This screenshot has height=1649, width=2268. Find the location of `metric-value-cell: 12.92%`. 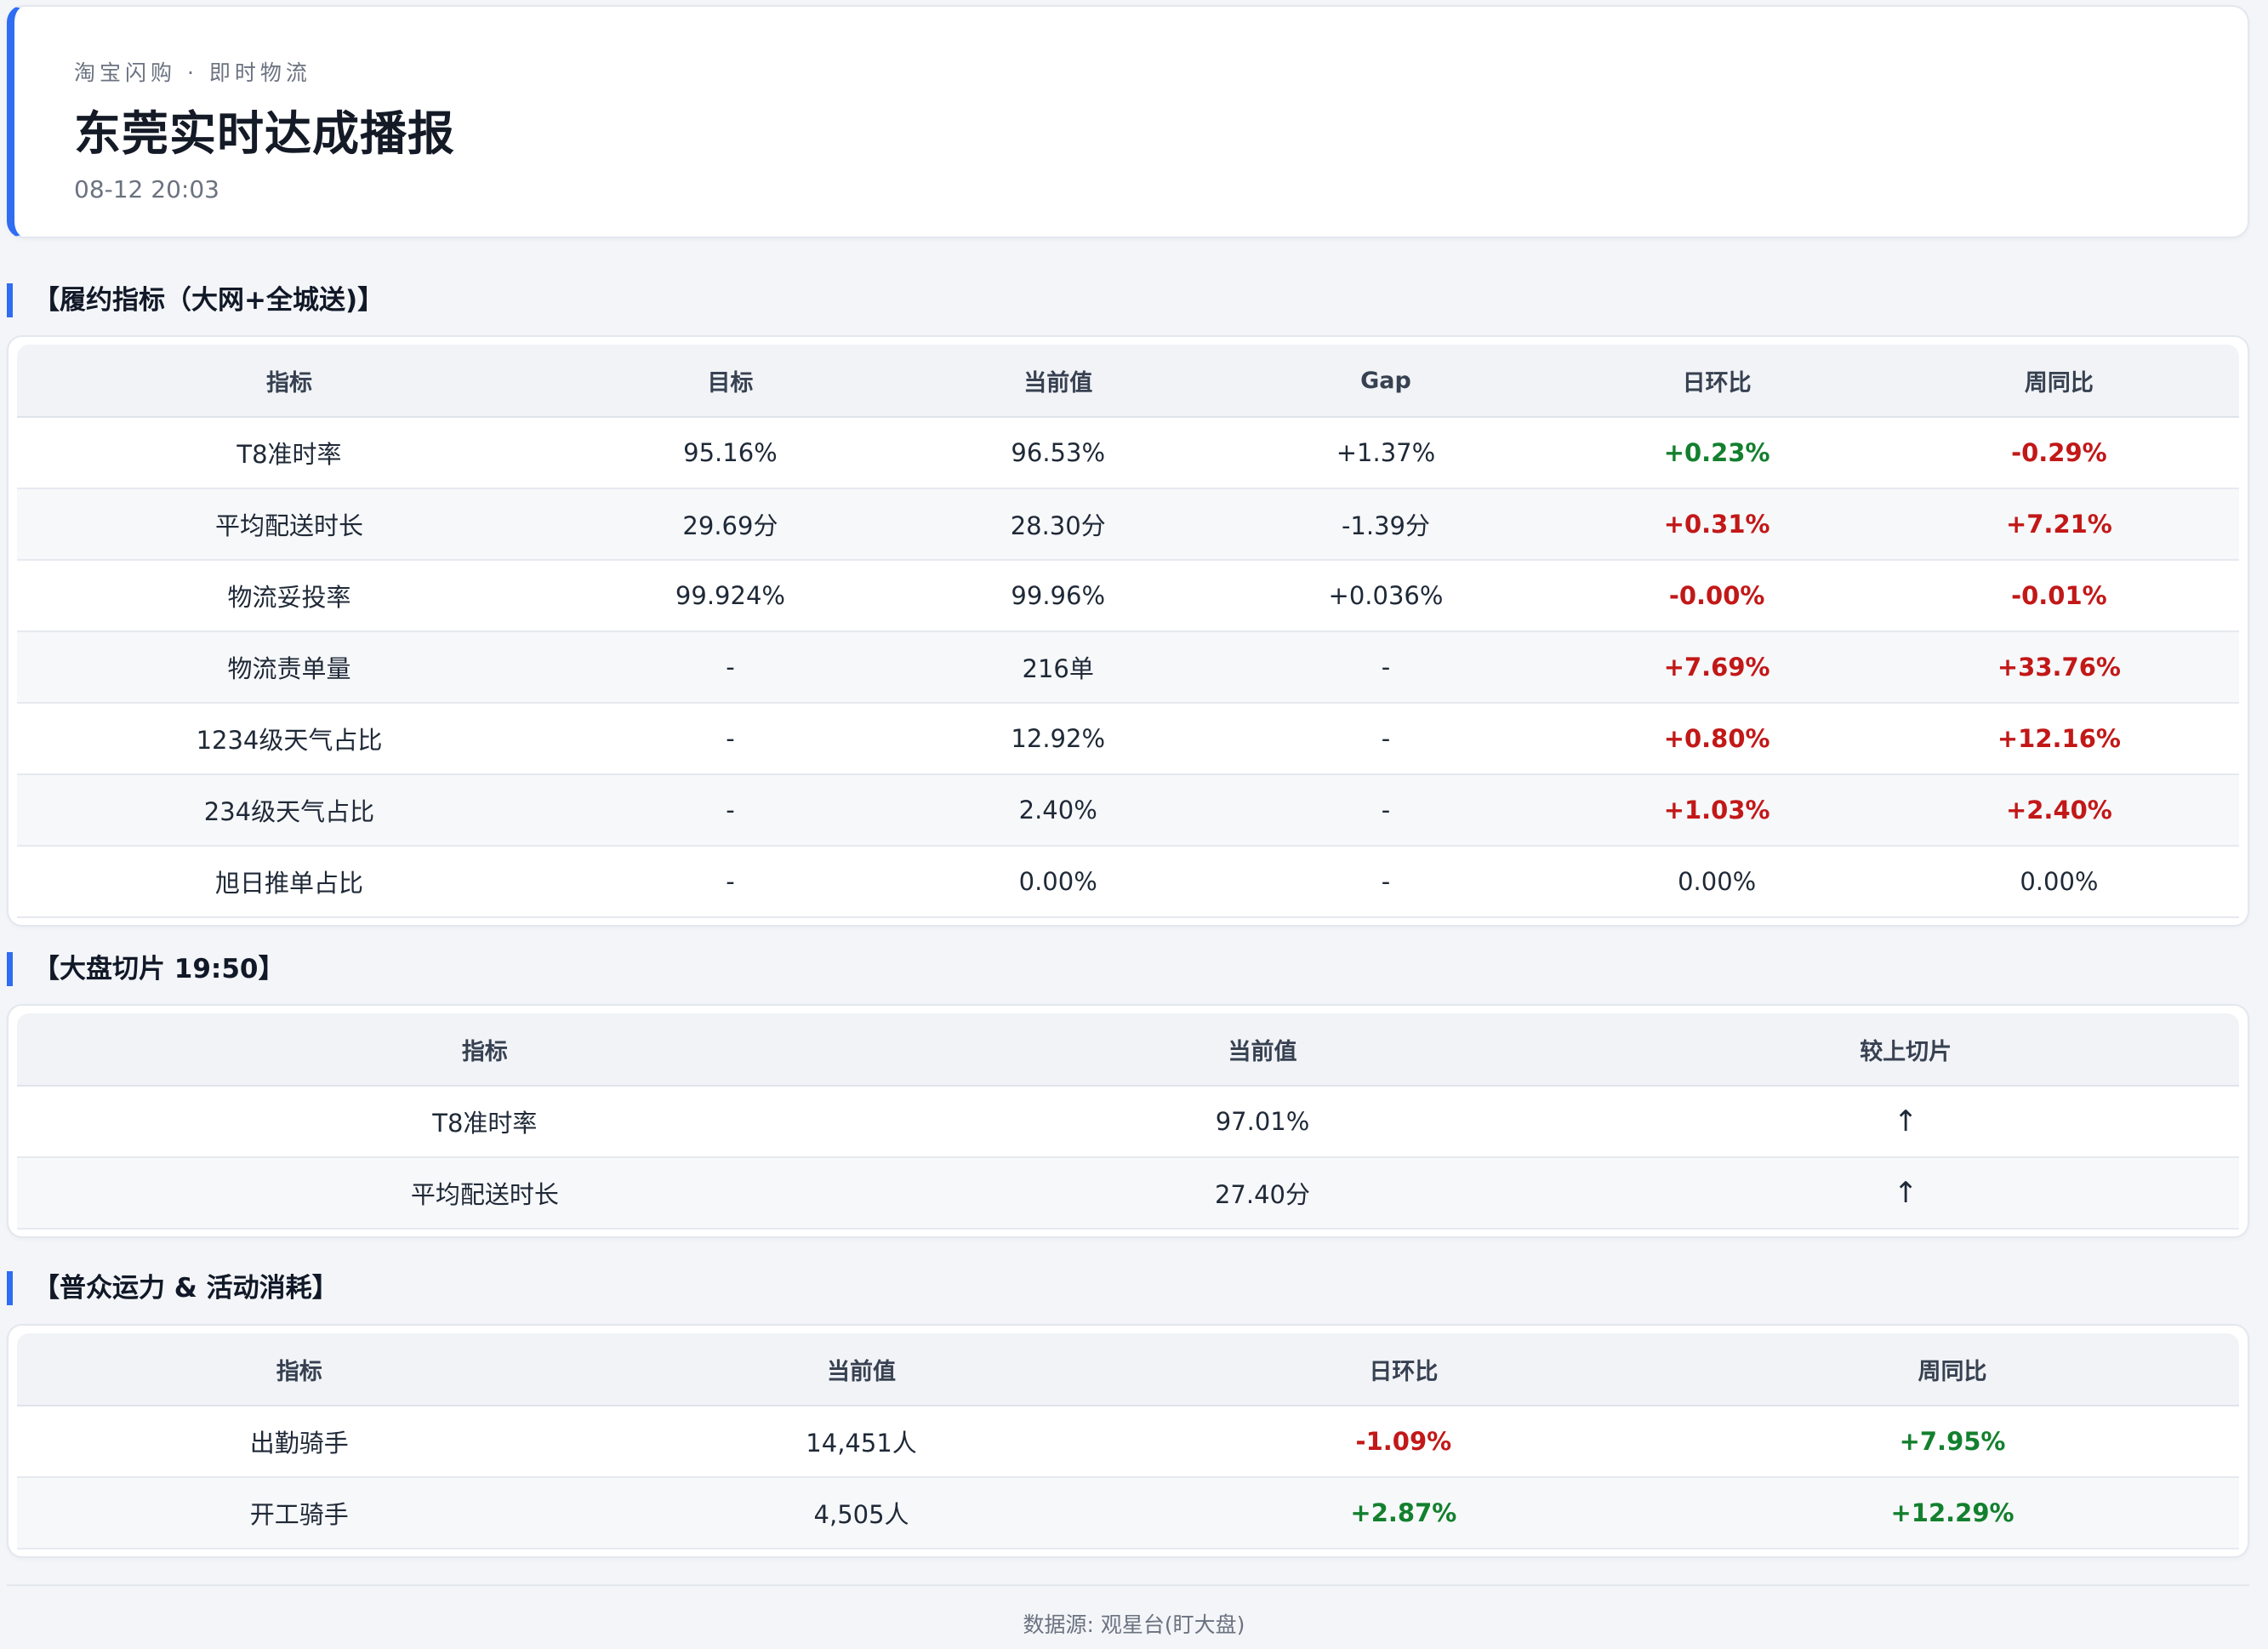

metric-value-cell: 12.92% is located at coordinates (1057, 739).